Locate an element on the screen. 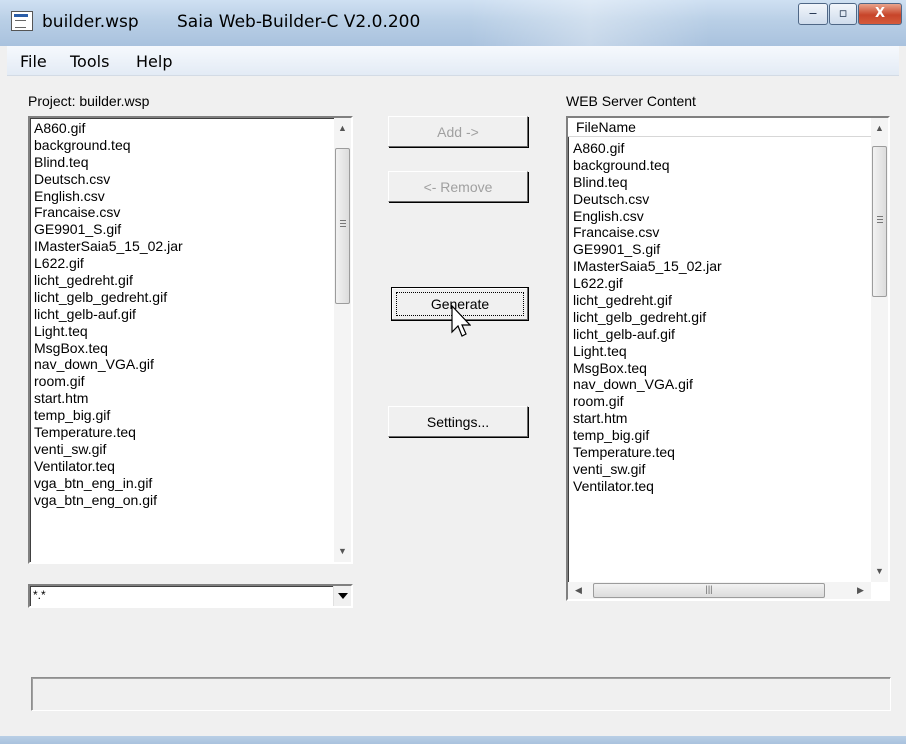  title-glow is located at coordinates (590, 23).